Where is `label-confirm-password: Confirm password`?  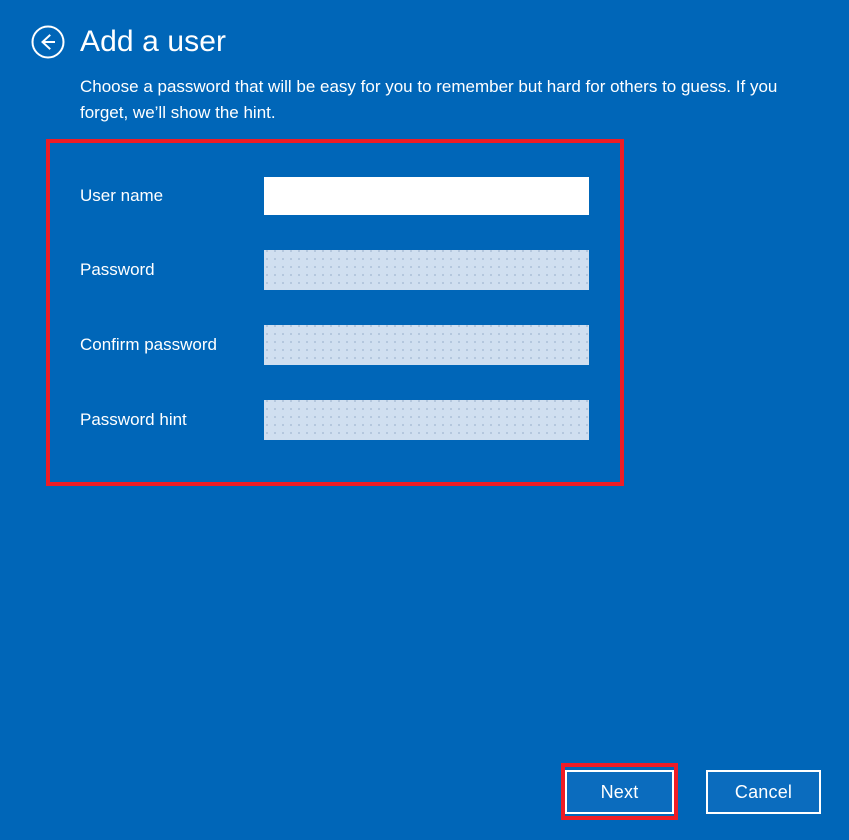
label-confirm-password: Confirm password is located at coordinates (148, 344).